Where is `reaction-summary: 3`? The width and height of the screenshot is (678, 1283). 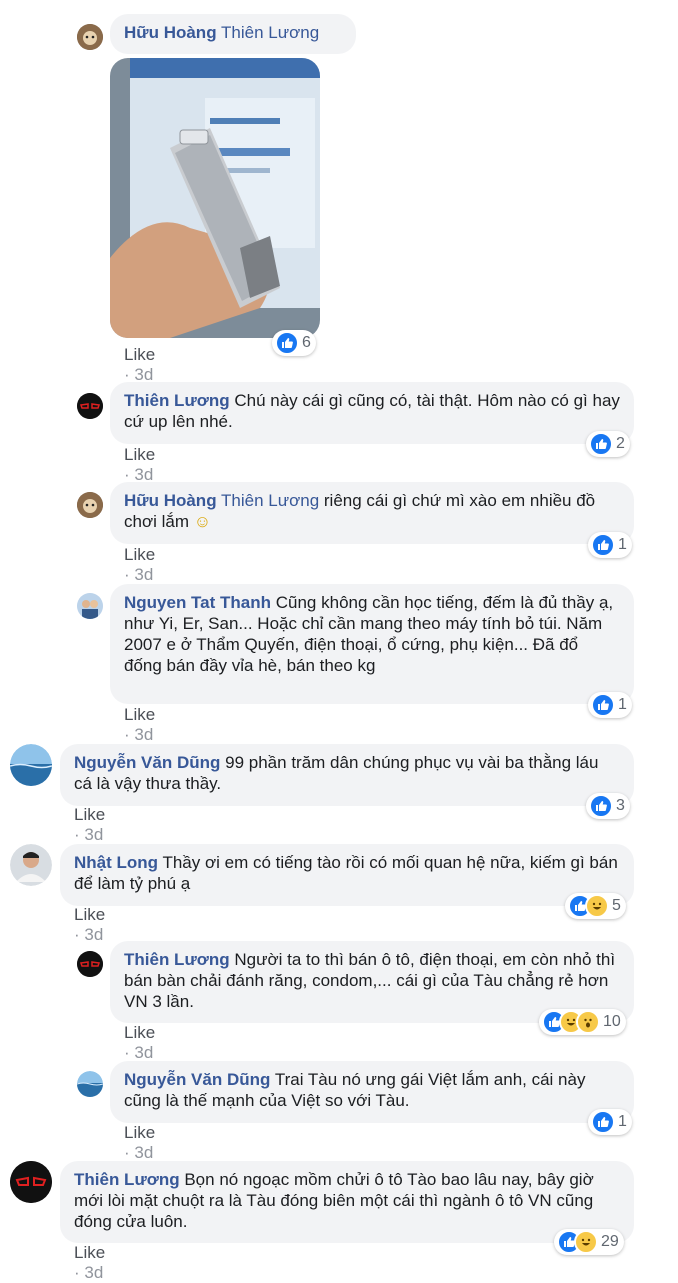
reaction-summary: 3 is located at coordinates (608, 806).